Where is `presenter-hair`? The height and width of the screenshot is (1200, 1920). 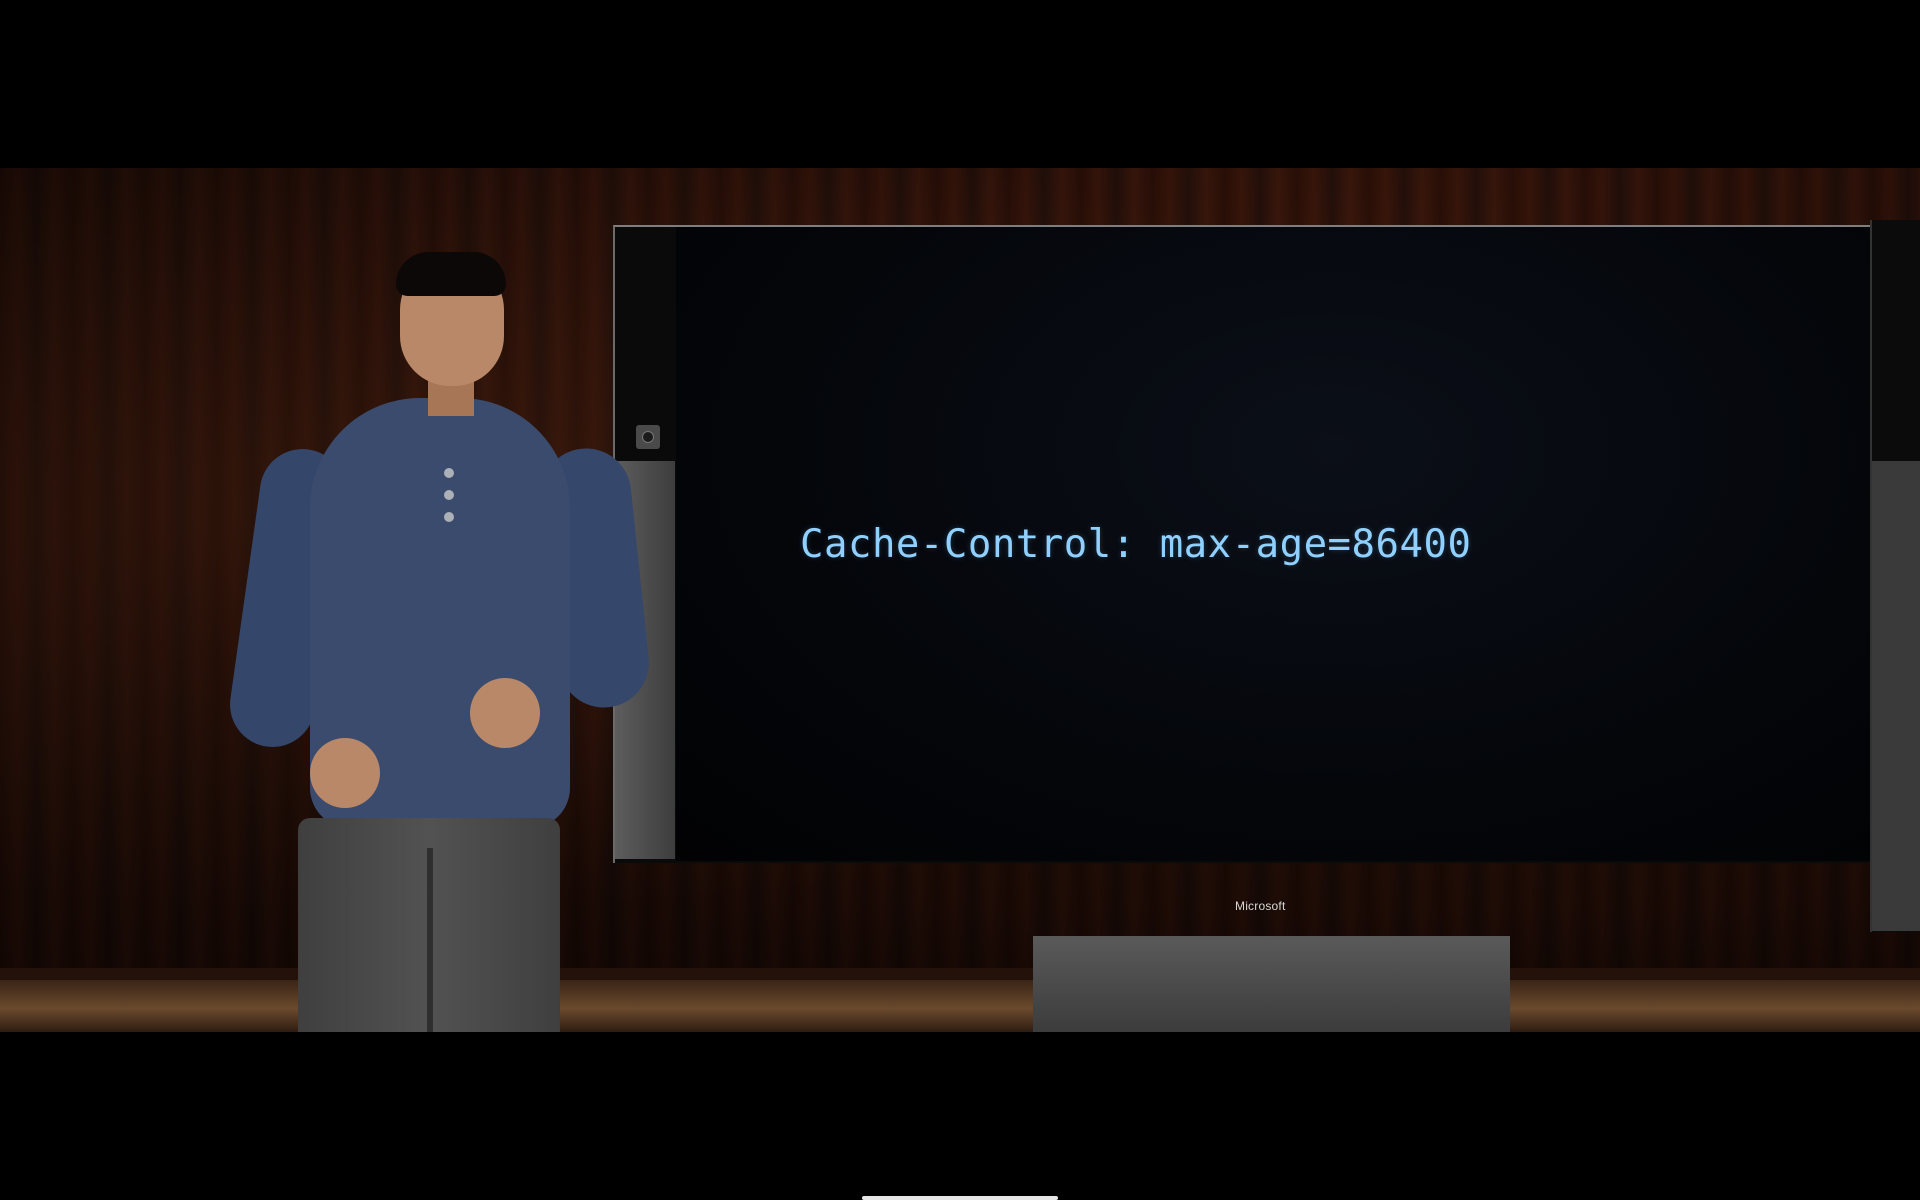
presenter-hair is located at coordinates (451, 274).